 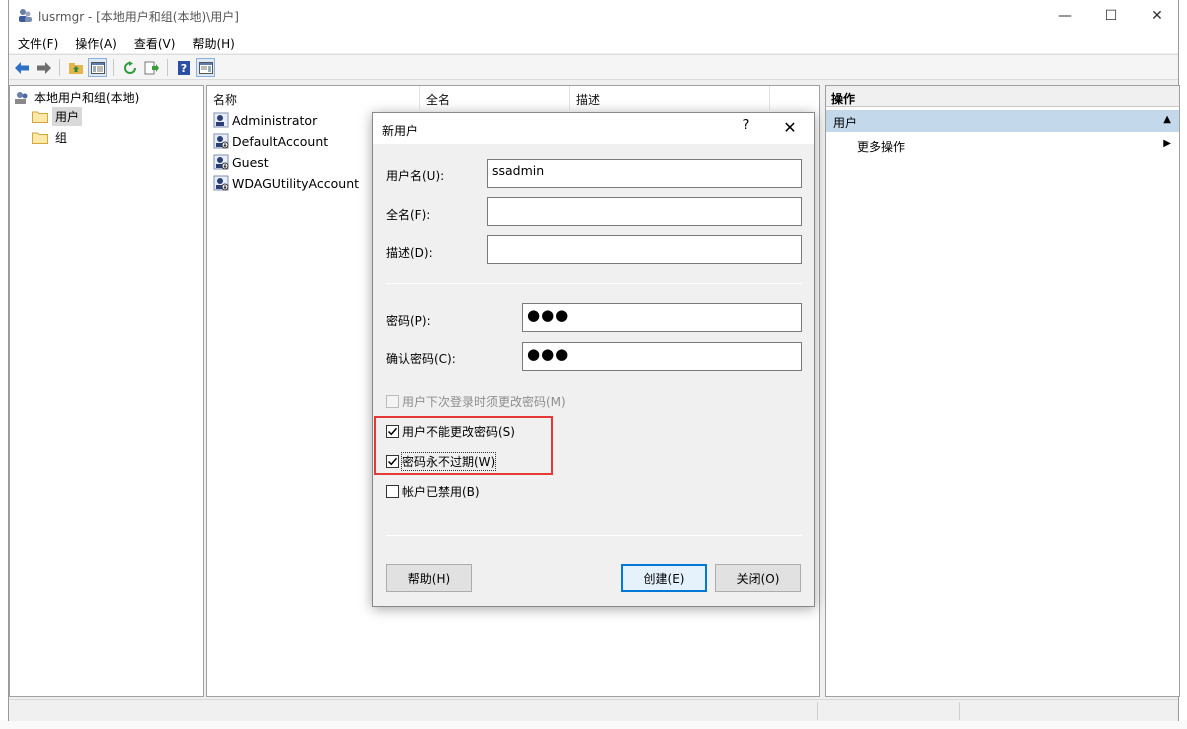 I want to click on user-row-wdagutilityaccount: WDAGUtilityAccount, so click(x=286, y=183).